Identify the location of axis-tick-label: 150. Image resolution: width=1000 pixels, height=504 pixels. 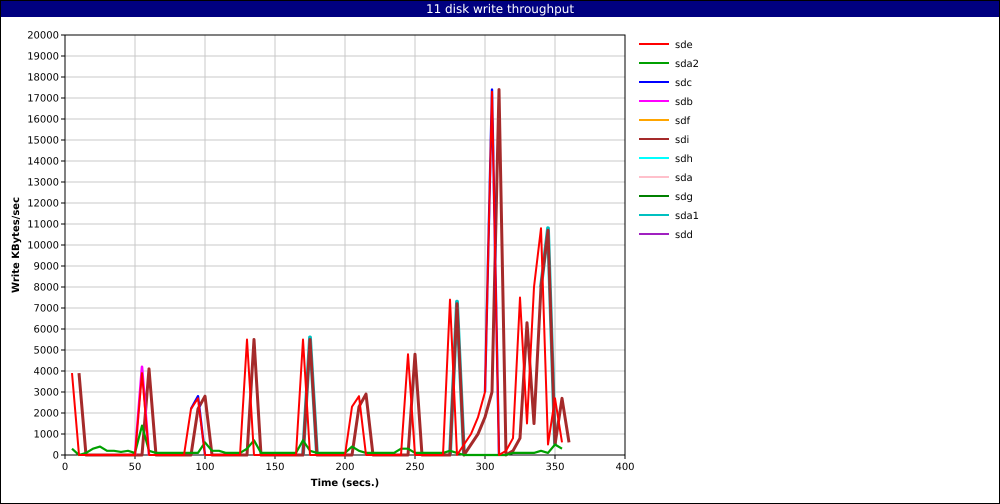
(275, 467).